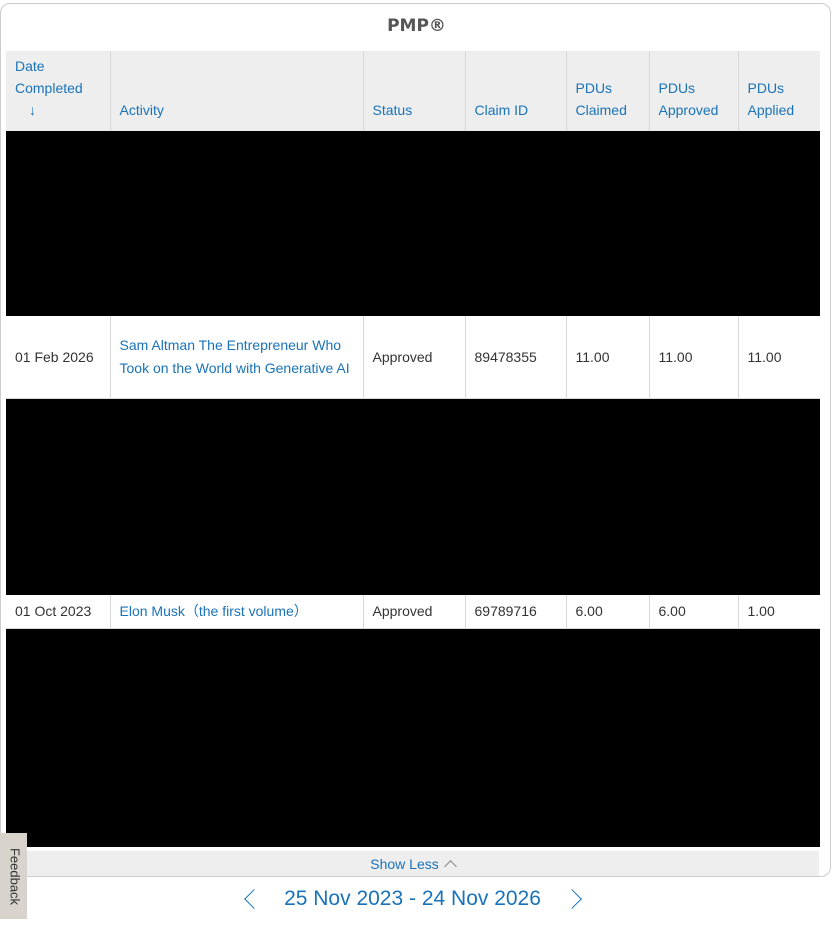 Image resolution: width=833 pixels, height=939 pixels. I want to click on cell-claim-id: 69789716, so click(516, 612).